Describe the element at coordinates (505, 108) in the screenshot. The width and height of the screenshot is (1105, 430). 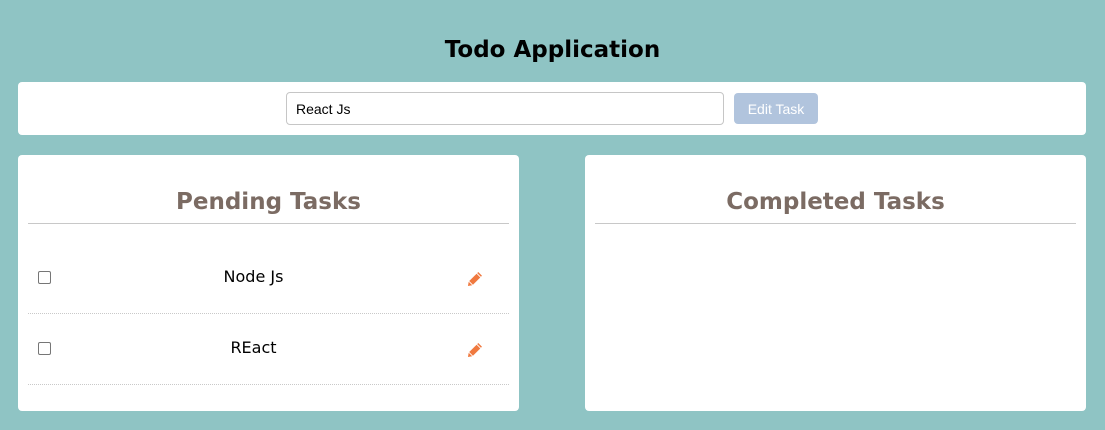
I see `task-input` at that location.